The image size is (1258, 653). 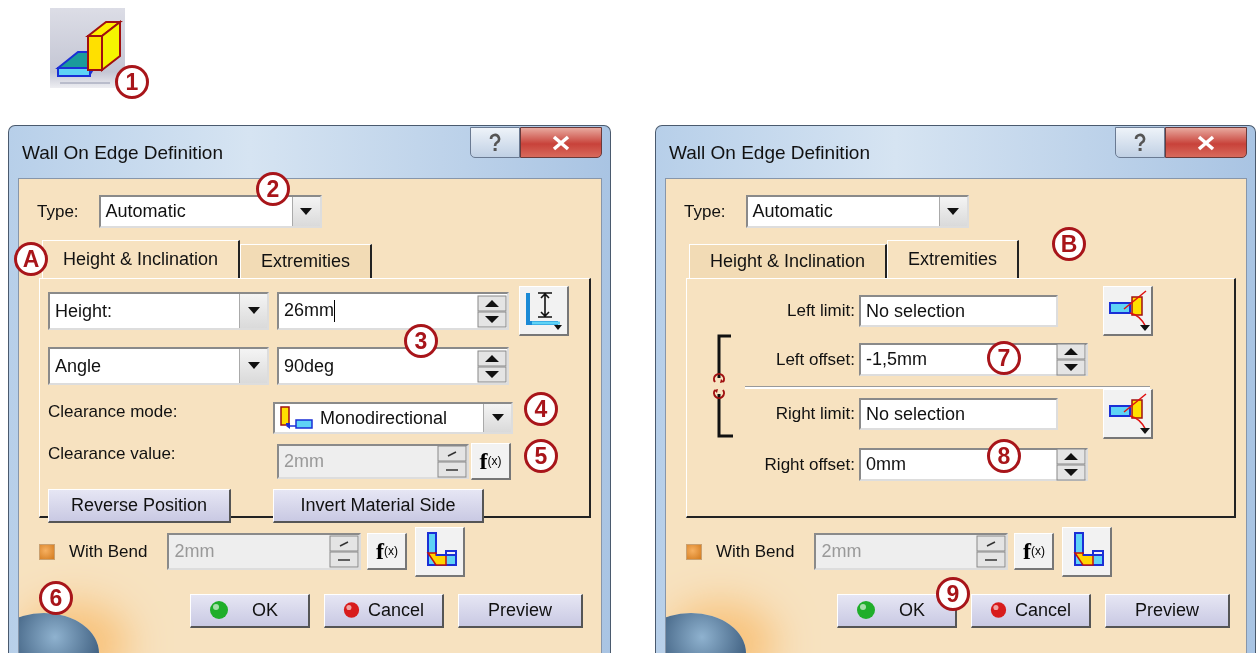 What do you see at coordinates (158, 366) in the screenshot?
I see `dropdown: Angle` at bounding box center [158, 366].